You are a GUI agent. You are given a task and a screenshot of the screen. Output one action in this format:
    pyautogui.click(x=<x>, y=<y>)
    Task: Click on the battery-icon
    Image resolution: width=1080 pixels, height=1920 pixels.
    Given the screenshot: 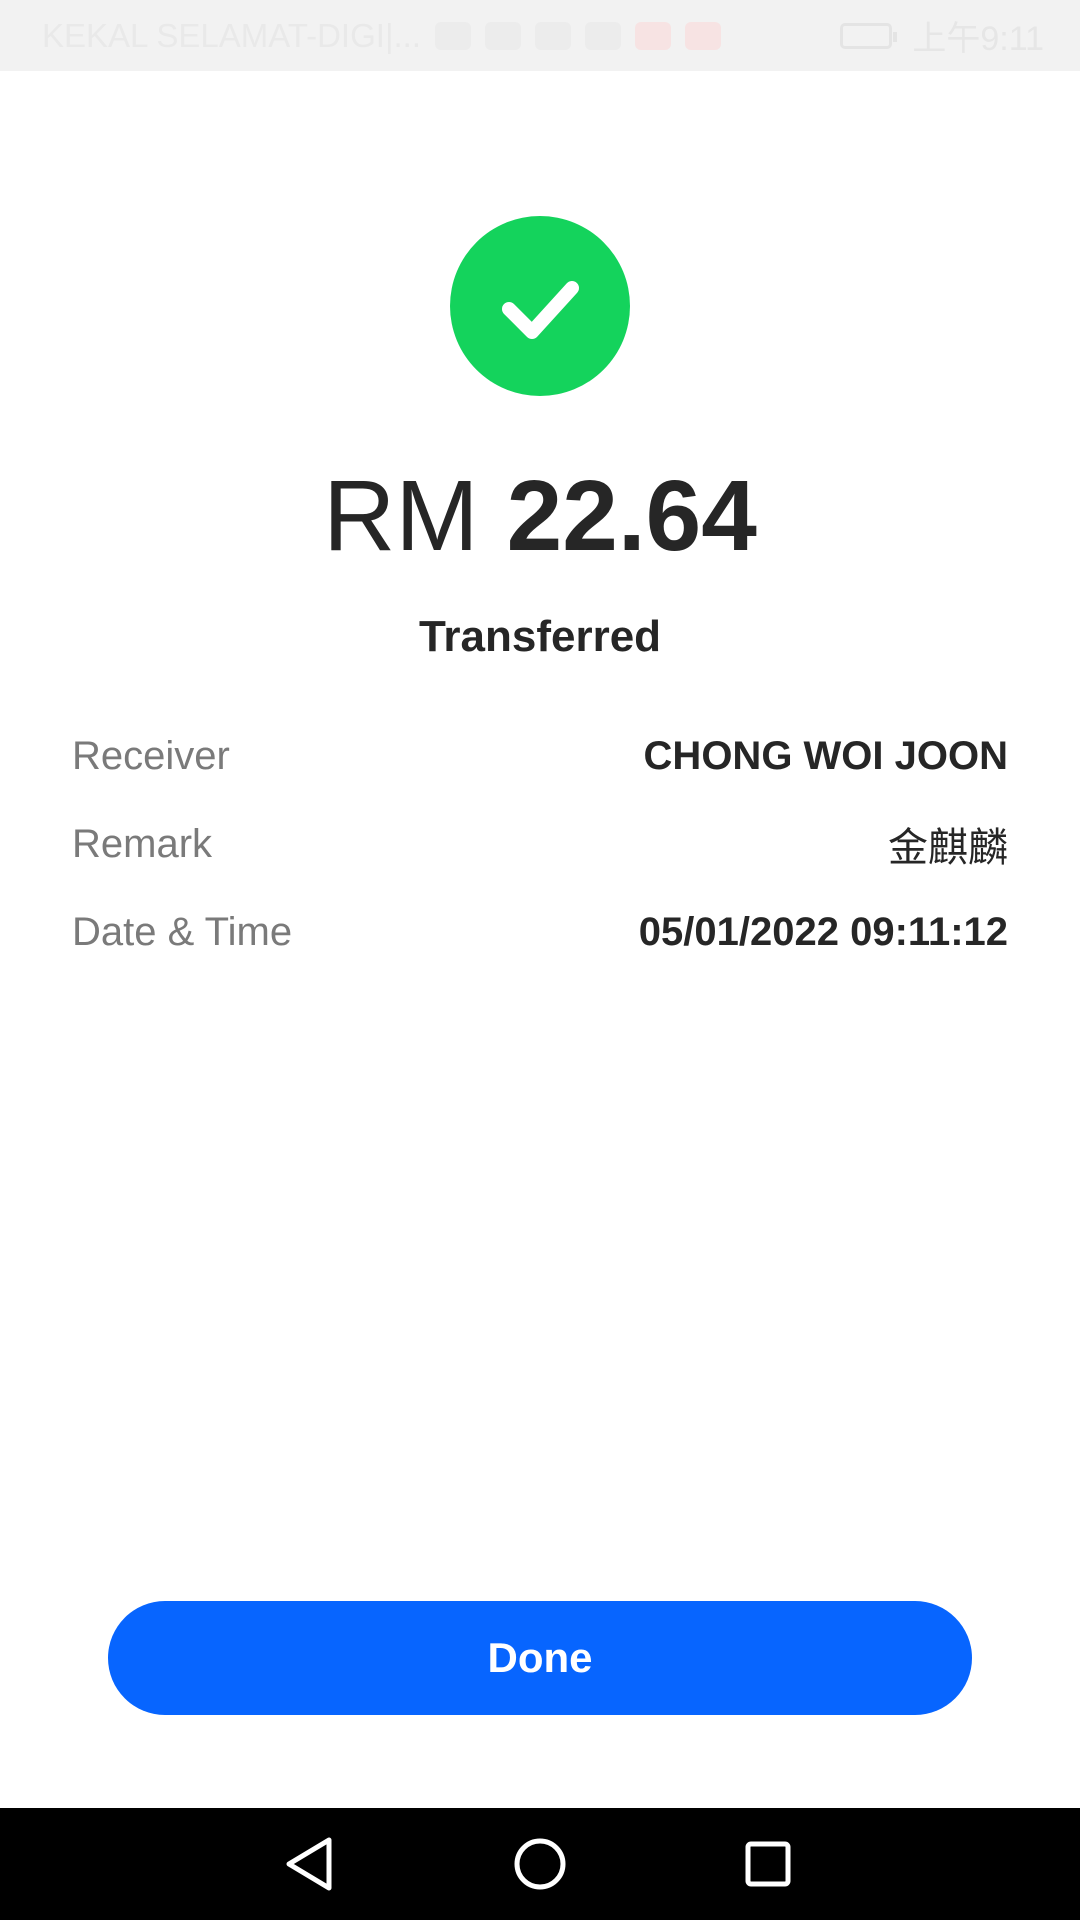 What is the action you would take?
    pyautogui.click(x=869, y=35)
    